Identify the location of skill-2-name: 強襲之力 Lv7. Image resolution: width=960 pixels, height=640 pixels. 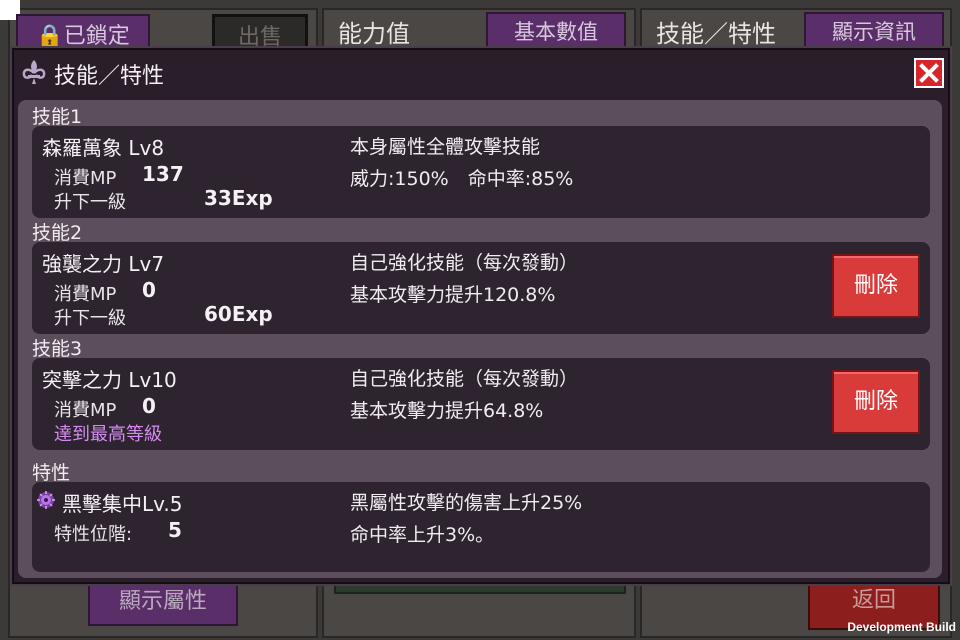
(103, 264).